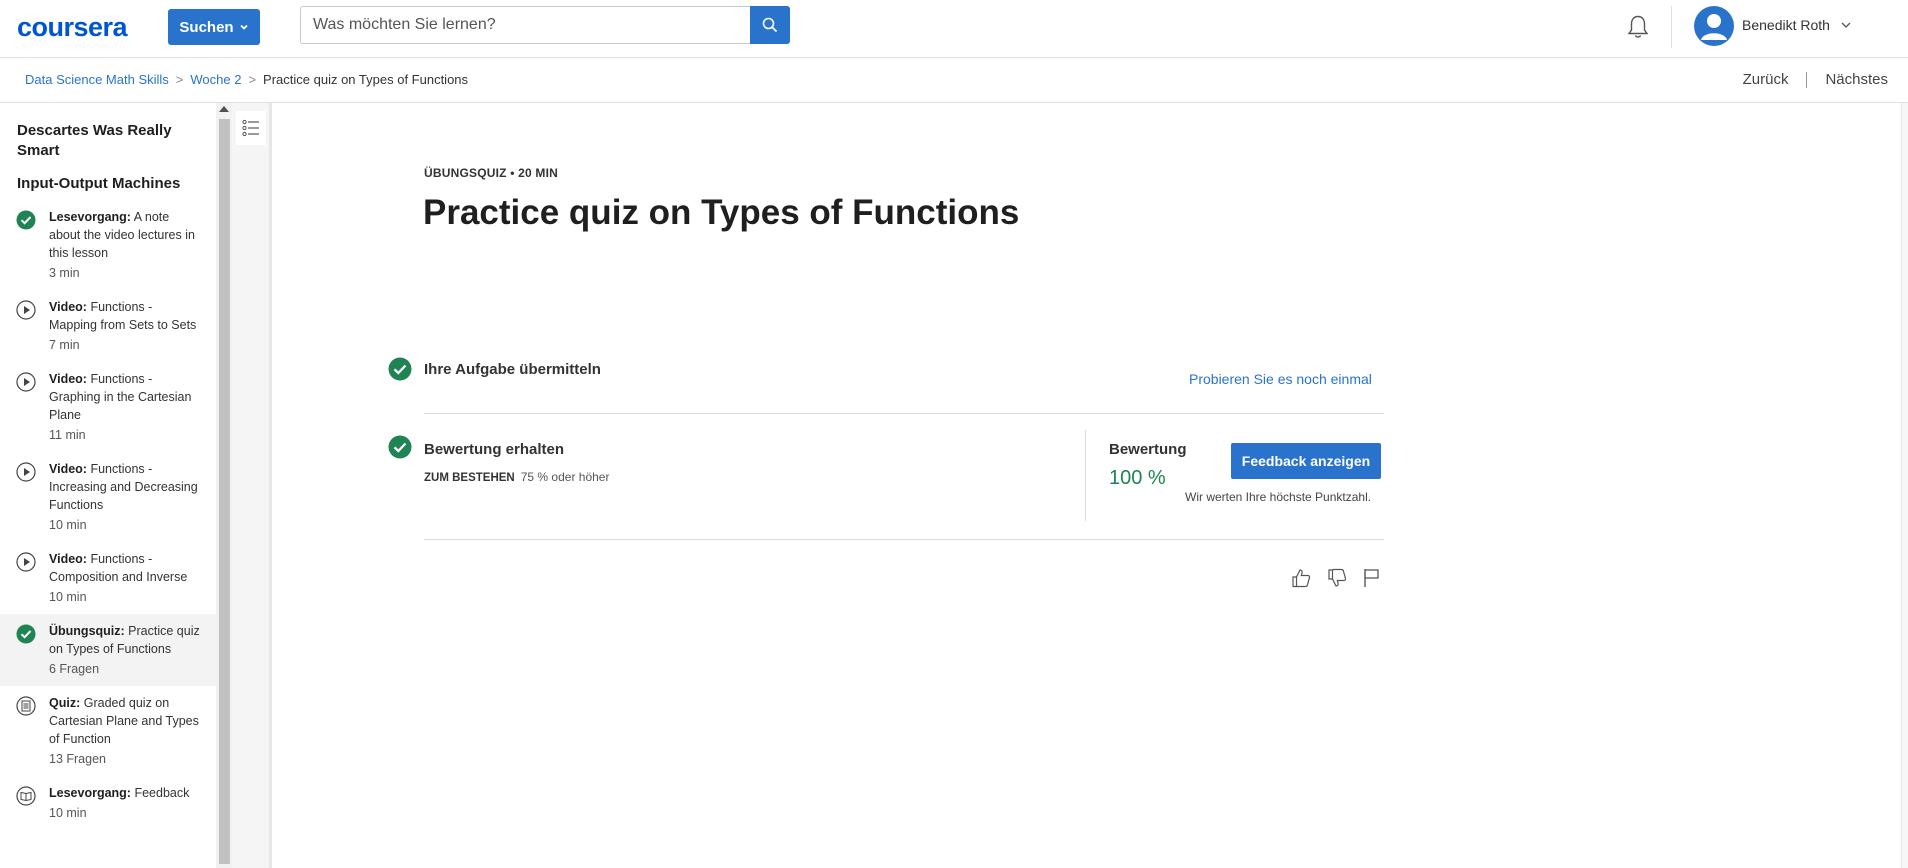  What do you see at coordinates (1372, 578) in the screenshot?
I see `flag-icon` at bounding box center [1372, 578].